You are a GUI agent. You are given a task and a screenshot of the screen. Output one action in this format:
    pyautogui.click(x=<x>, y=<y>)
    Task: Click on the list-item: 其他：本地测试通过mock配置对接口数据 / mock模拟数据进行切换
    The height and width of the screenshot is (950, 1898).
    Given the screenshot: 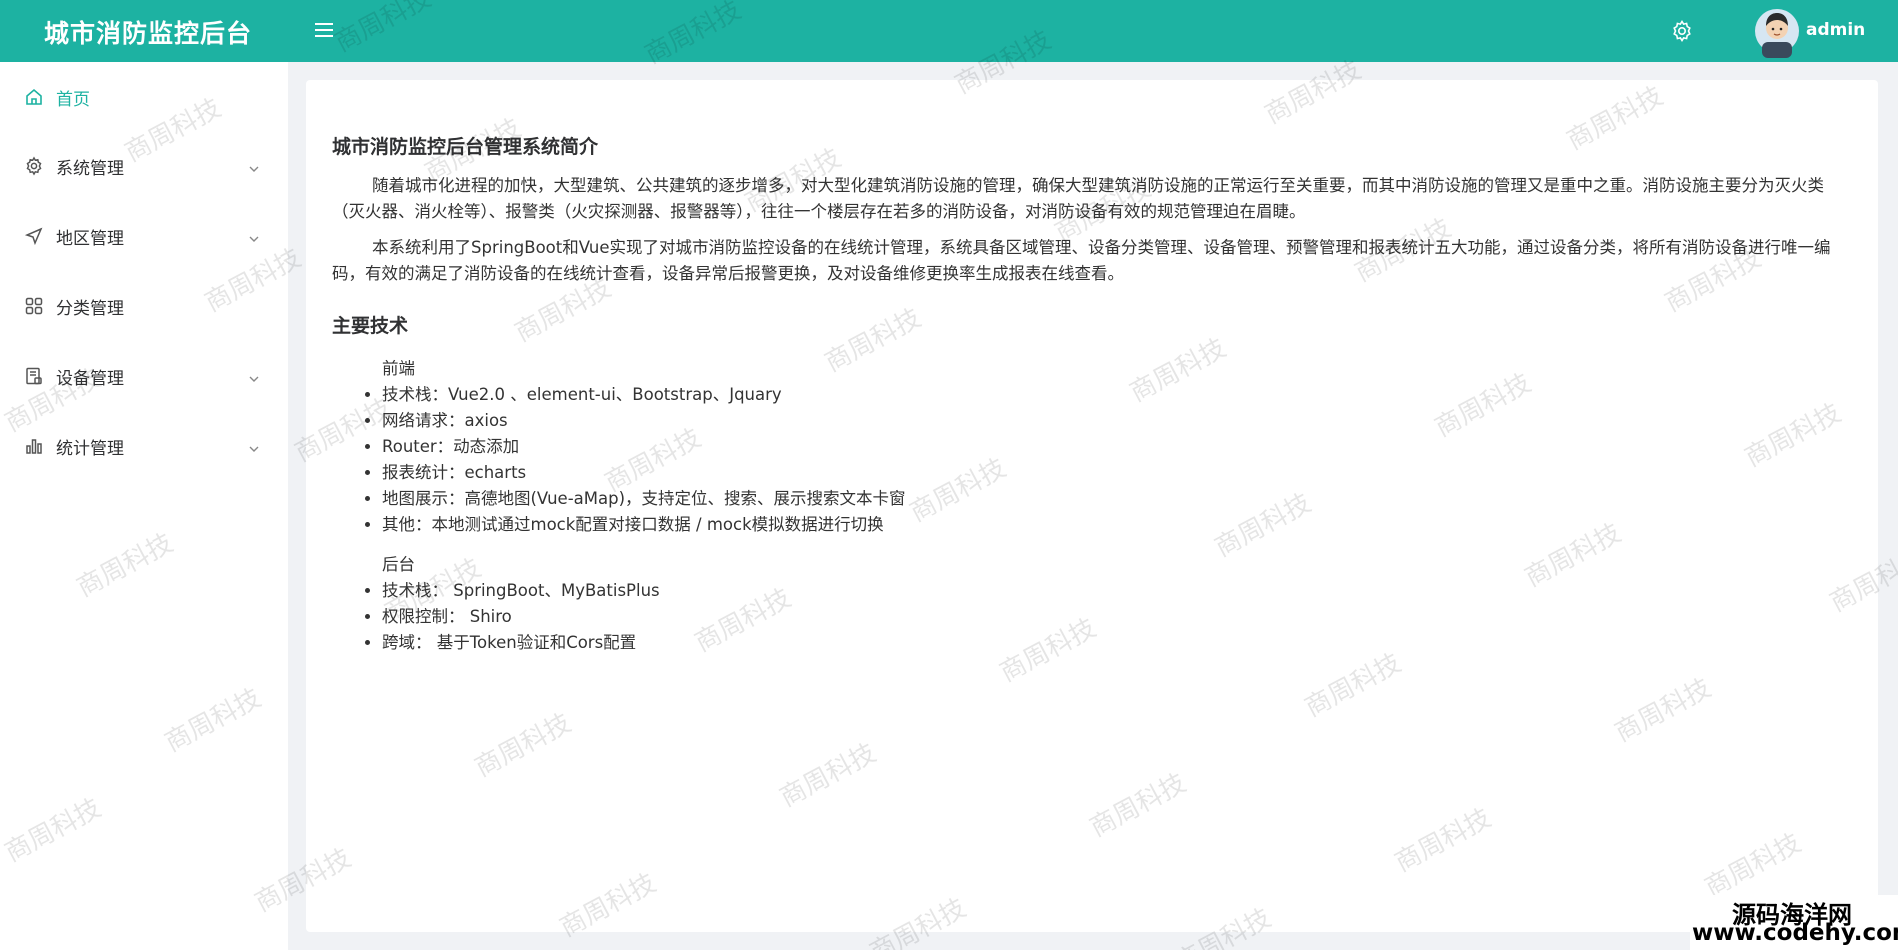 What is the action you would take?
    pyautogui.click(x=1117, y=525)
    